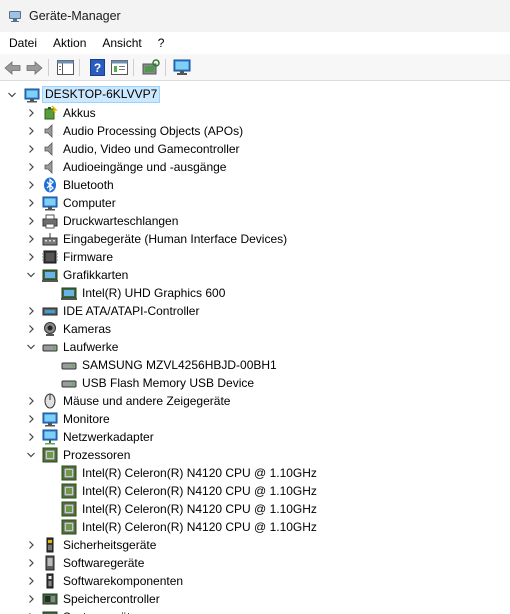 The image size is (510, 614). I want to click on firmware-icon, so click(50, 257).